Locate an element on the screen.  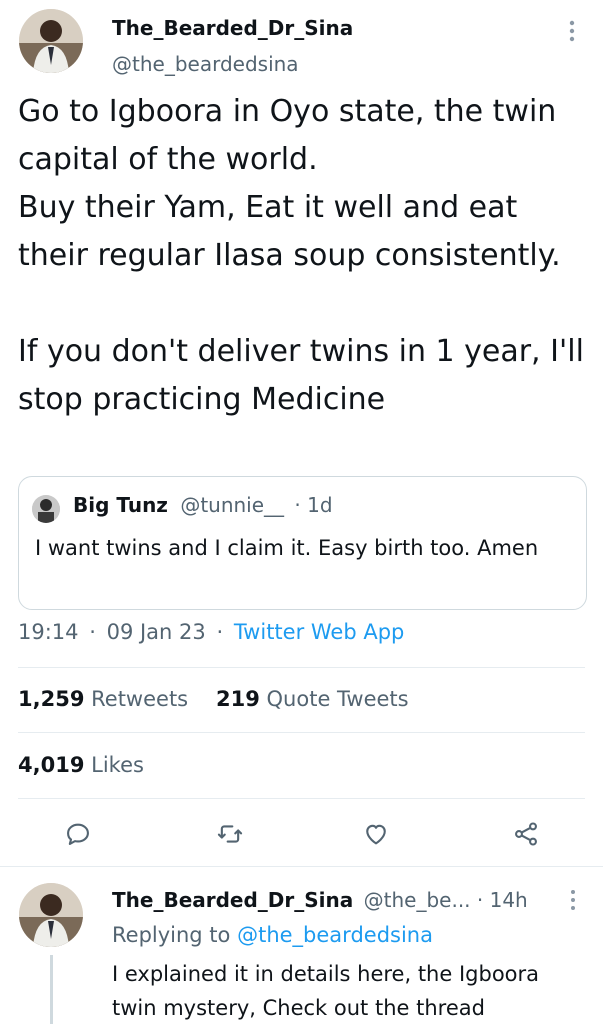
likes-stat: 4,019 Likes is located at coordinates (81, 765).